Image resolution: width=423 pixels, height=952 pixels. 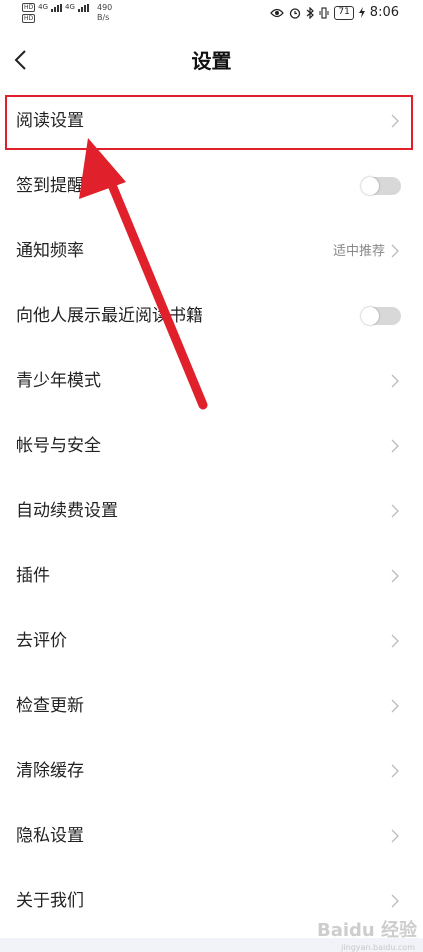 I want to click on network-speed: 490 B/s, so click(x=104, y=13).